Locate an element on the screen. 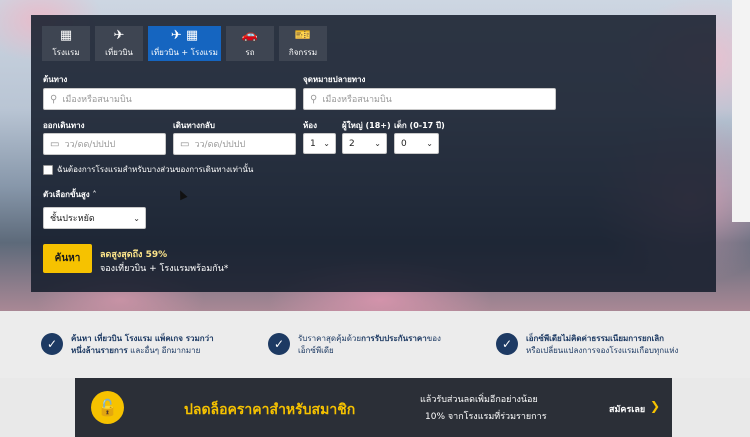  rooms-select: 1 ⌄ is located at coordinates (319, 143).